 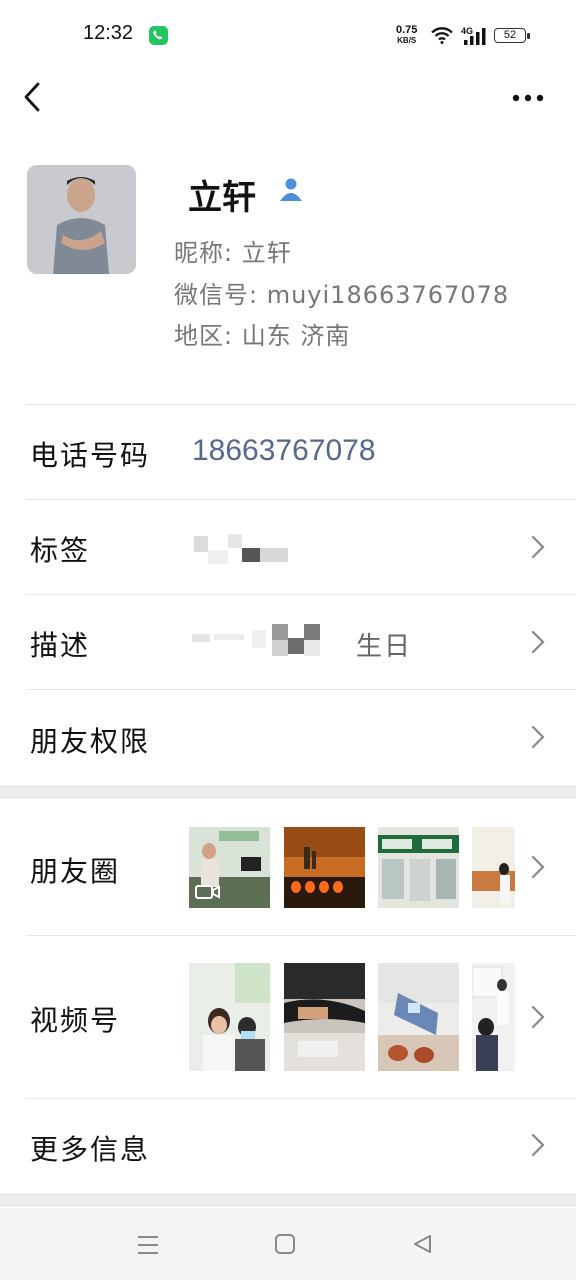 What do you see at coordinates (81, 219) in the screenshot?
I see `avatar` at bounding box center [81, 219].